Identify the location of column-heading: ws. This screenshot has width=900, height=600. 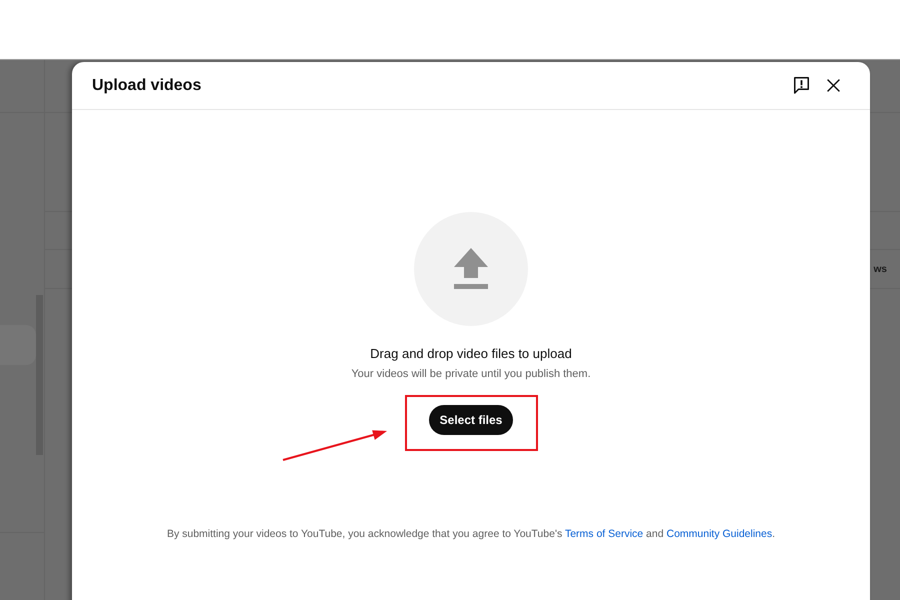
(880, 269).